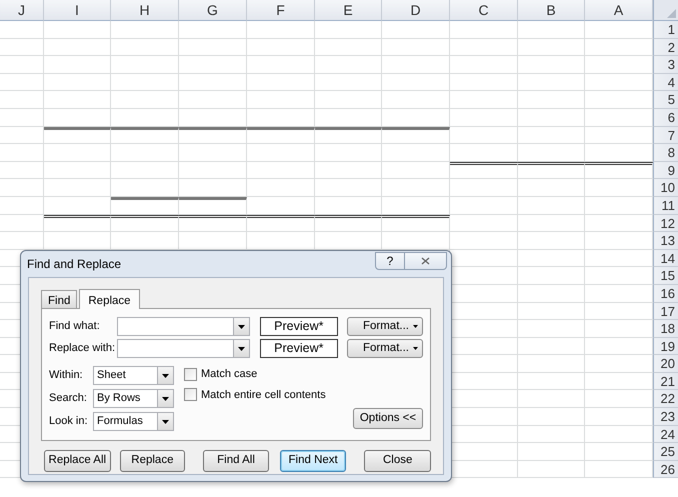 This screenshot has height=497, width=678. Describe the element at coordinates (665, 417) in the screenshot. I see `row-header: 23` at that location.